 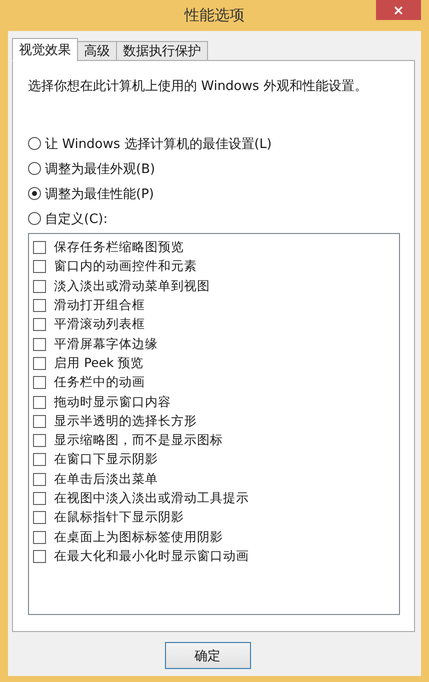 I want to click on checkbox-label: 平滑屏幕字体边缘, so click(x=106, y=344).